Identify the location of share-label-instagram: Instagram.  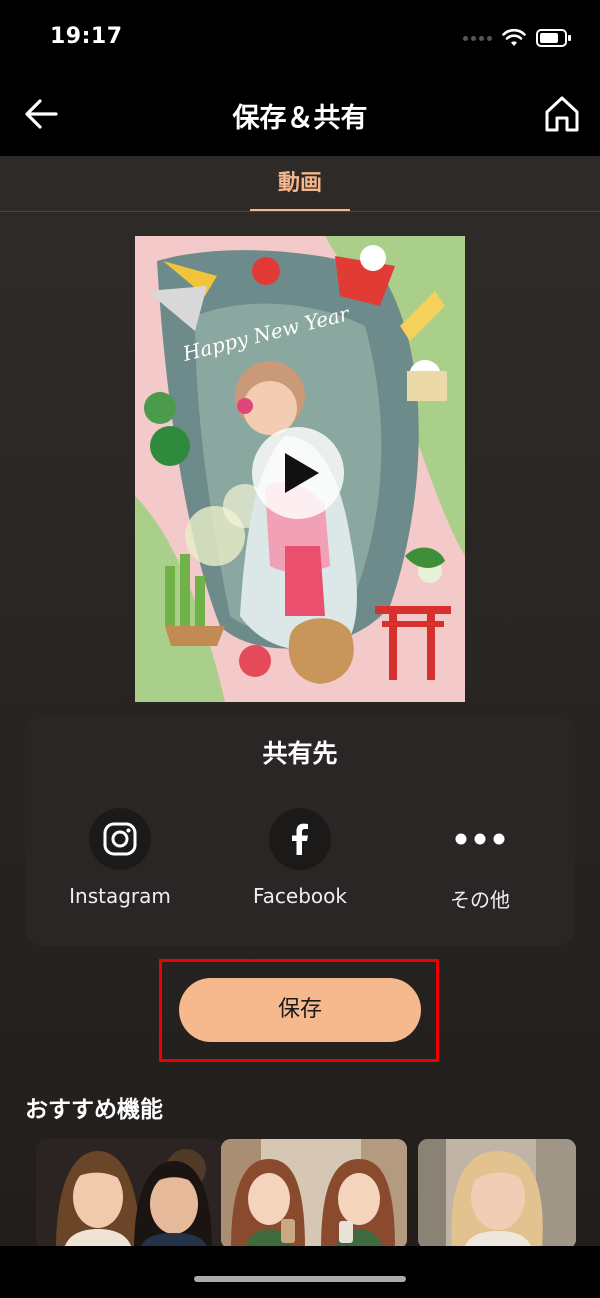
(120, 896).